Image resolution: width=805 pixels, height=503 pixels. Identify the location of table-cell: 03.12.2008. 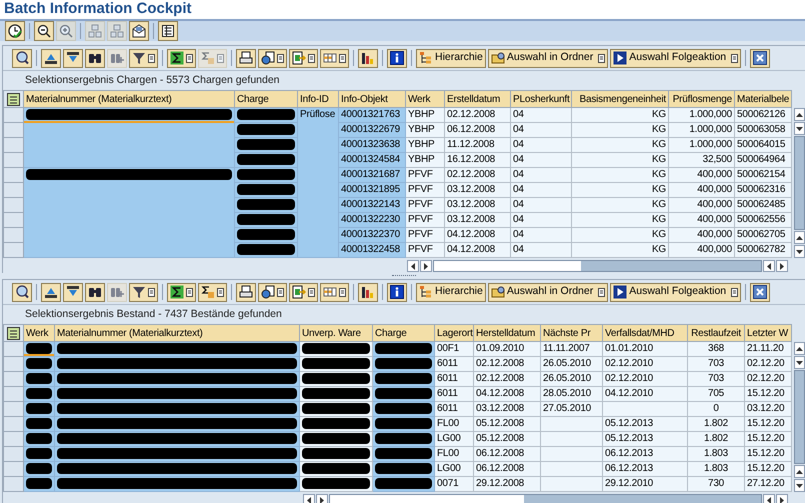
(477, 190).